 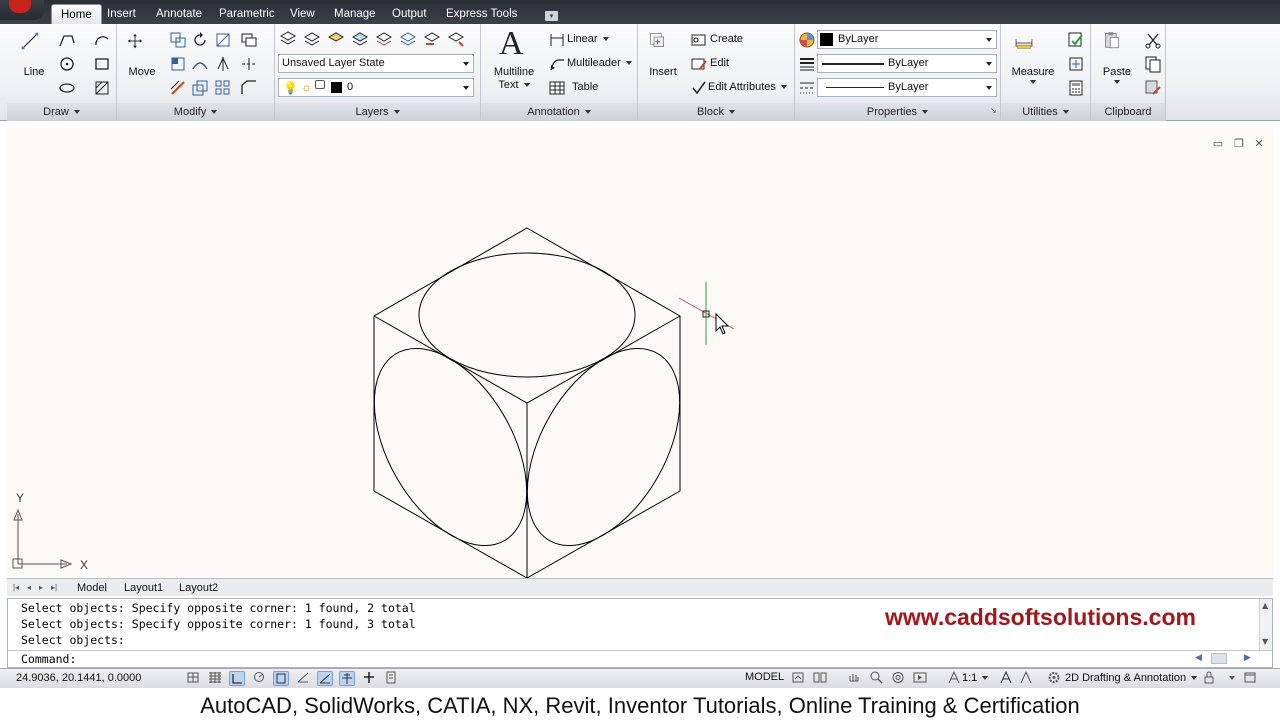 I want to click on measure-icon, so click(x=1032, y=45).